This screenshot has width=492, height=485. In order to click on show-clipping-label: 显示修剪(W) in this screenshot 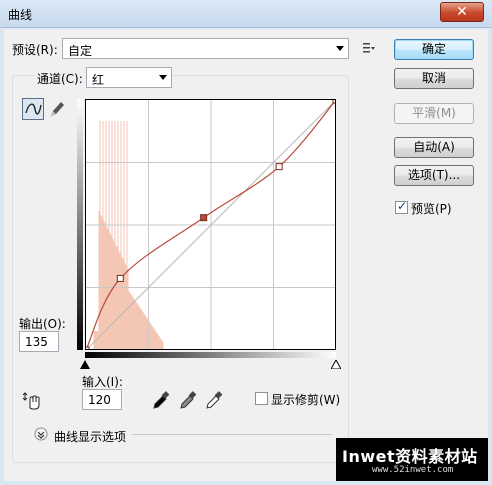, I will do `click(306, 400)`.